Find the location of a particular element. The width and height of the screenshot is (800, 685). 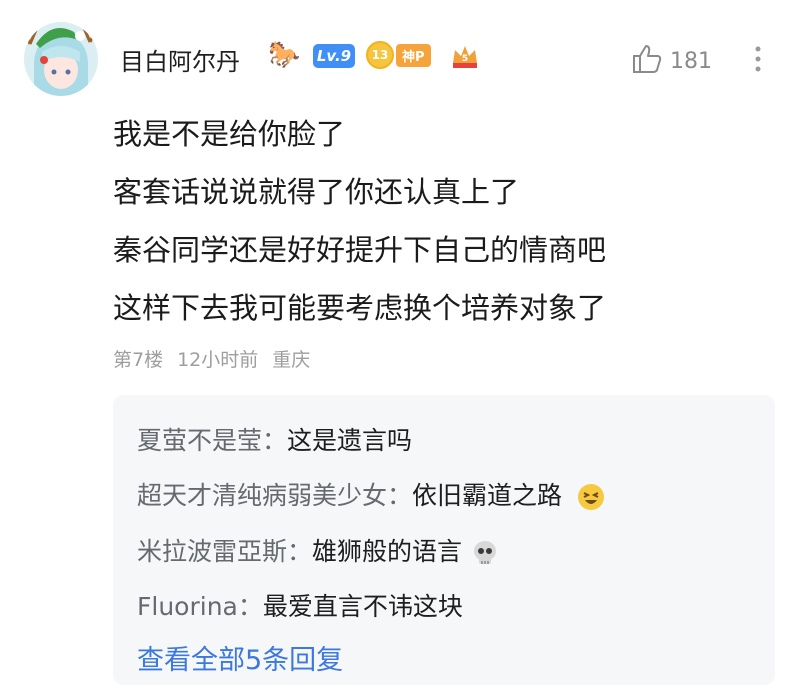

crown-icon: 5 is located at coordinates (465, 56).